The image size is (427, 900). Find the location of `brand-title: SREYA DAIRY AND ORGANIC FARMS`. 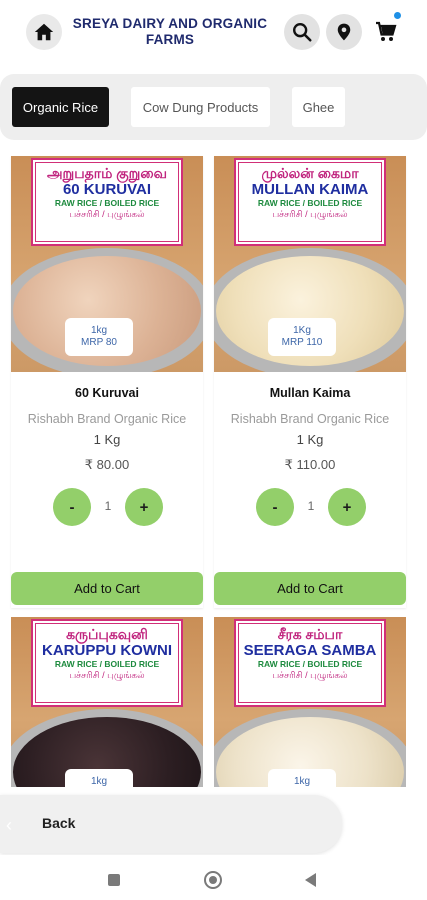

brand-title: SREYA DAIRY AND ORGANIC FARMS is located at coordinates (170, 32).